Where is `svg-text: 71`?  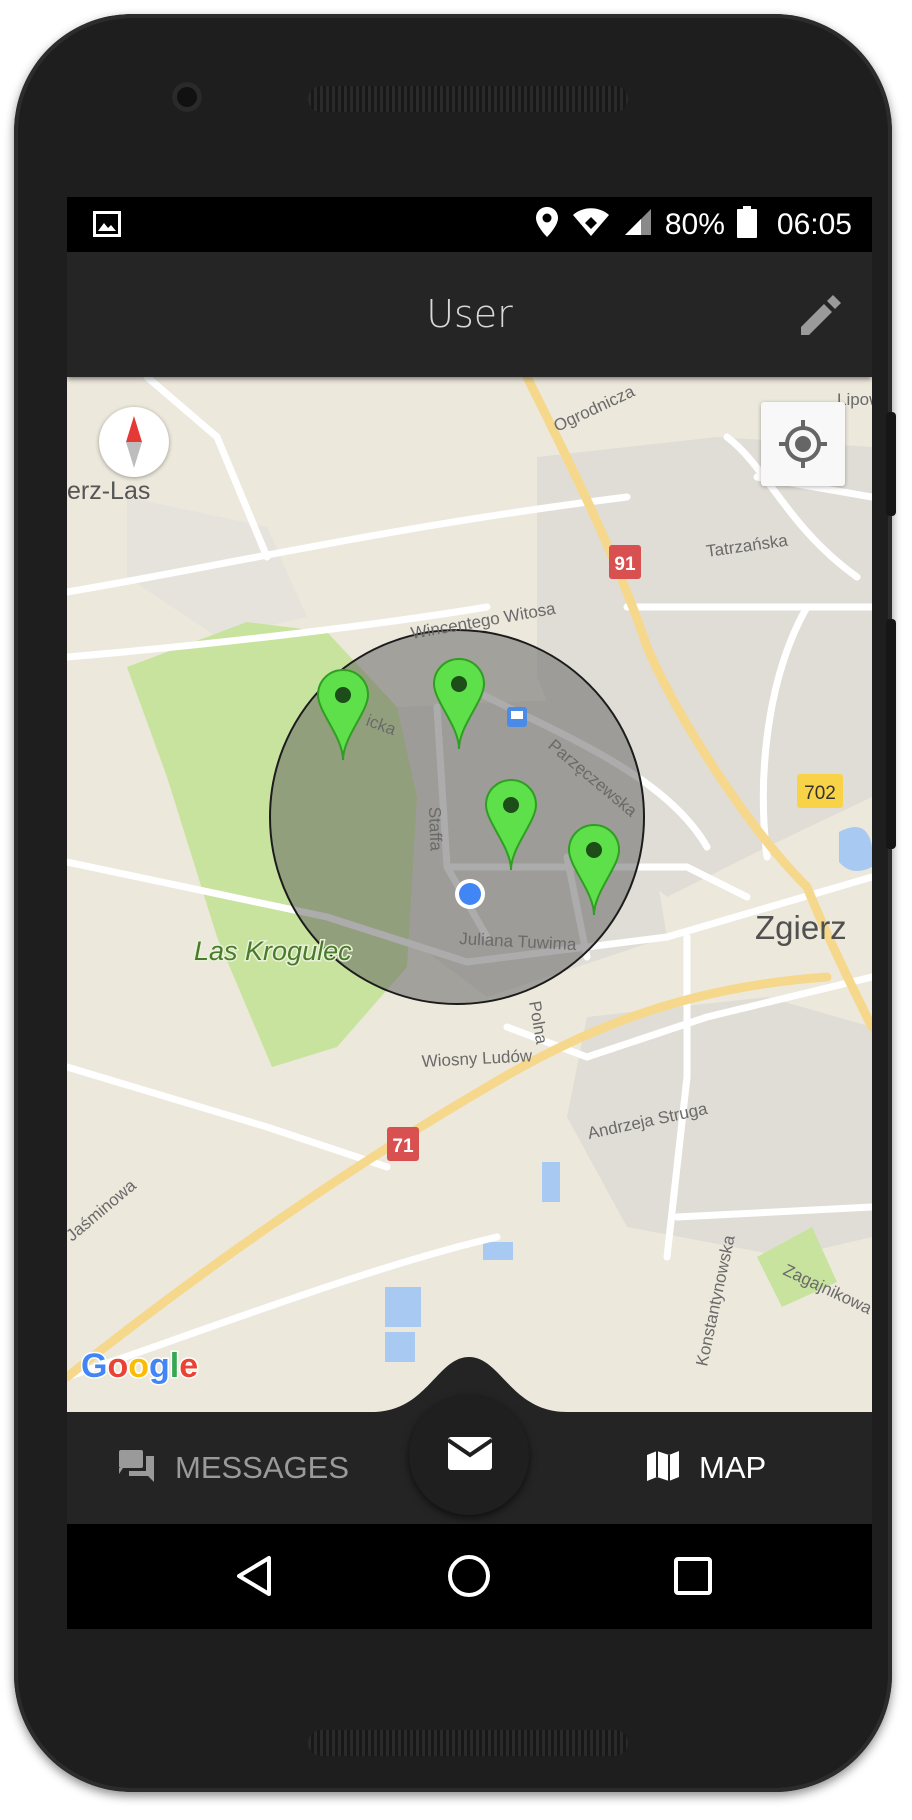
svg-text: 71 is located at coordinates (403, 1146).